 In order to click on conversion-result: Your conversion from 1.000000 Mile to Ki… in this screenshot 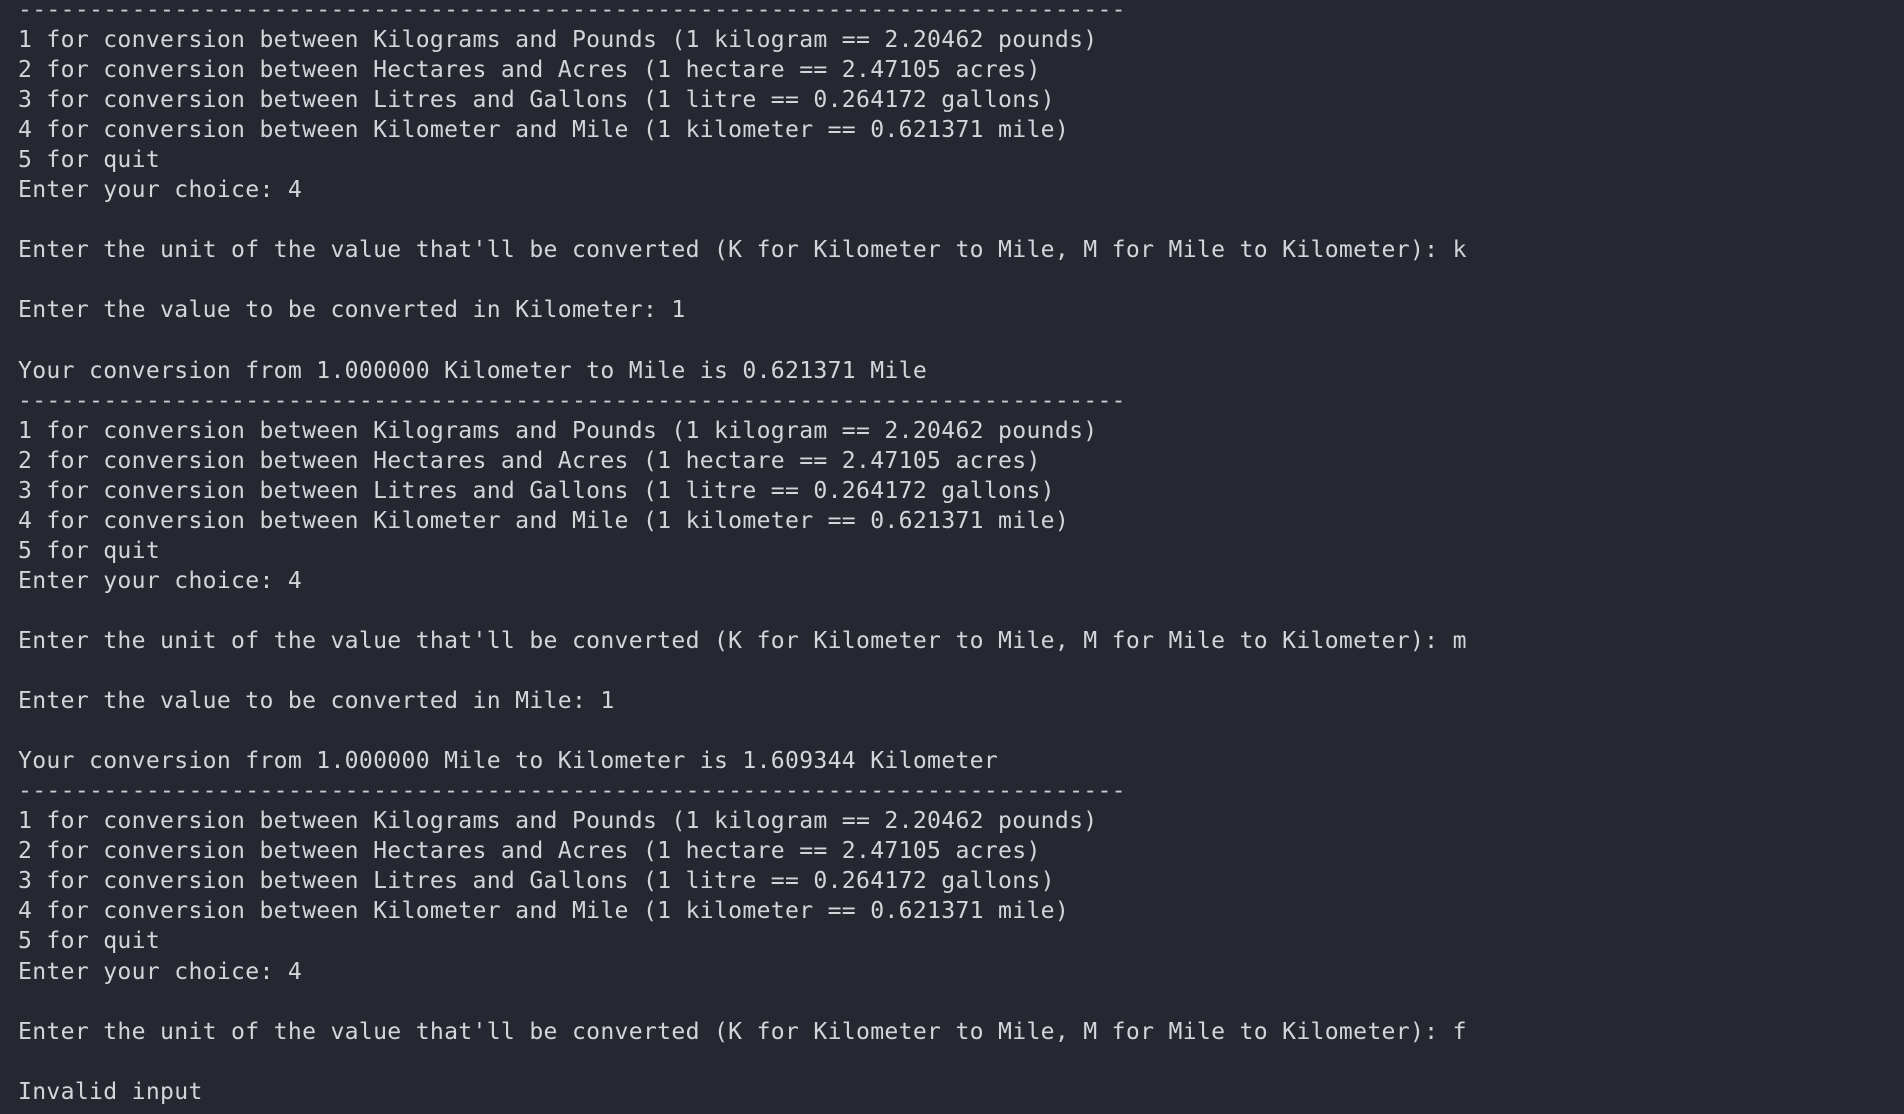, I will do `click(508, 761)`.